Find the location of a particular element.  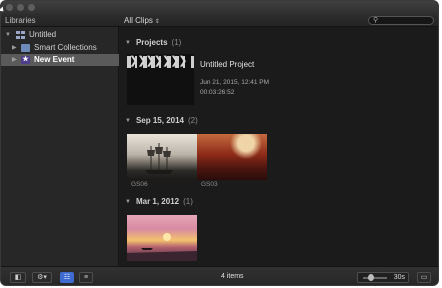

project-title: Untitled Project is located at coordinates (227, 64).